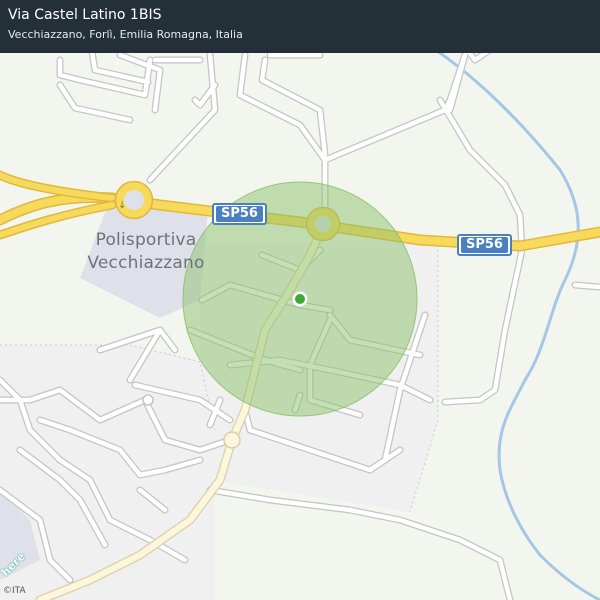 Image resolution: width=600 pixels, height=600 pixels. What do you see at coordinates (85, 15) in the screenshot?
I see `address-title: Via Castel Latino 1BIS` at bounding box center [85, 15].